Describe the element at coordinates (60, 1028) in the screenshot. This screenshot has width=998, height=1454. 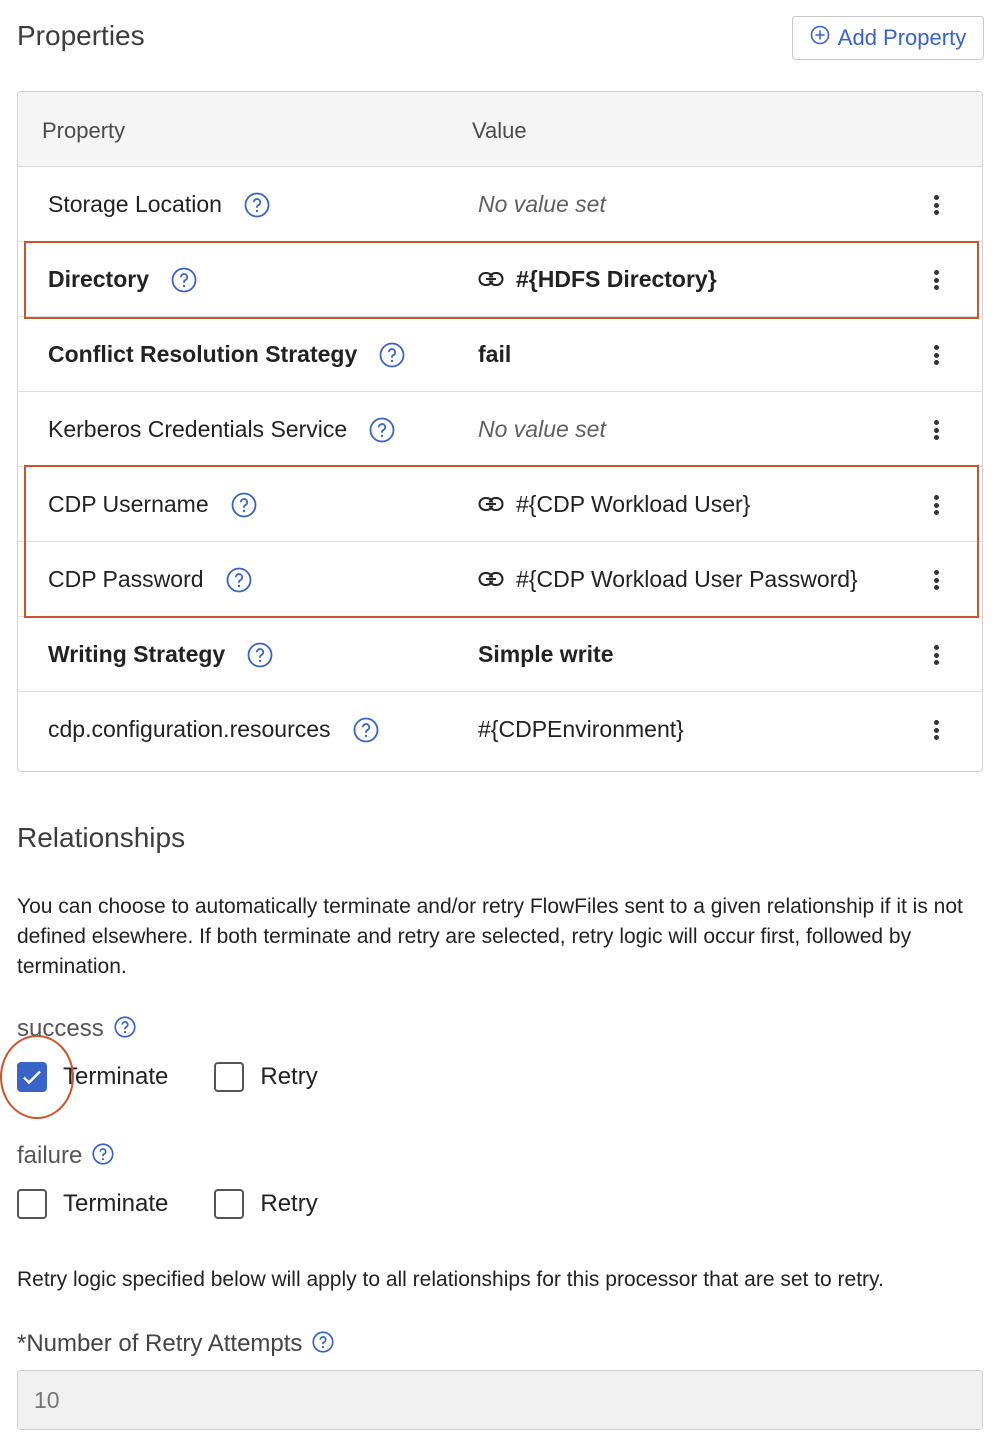
I see `relationship-name: success` at that location.